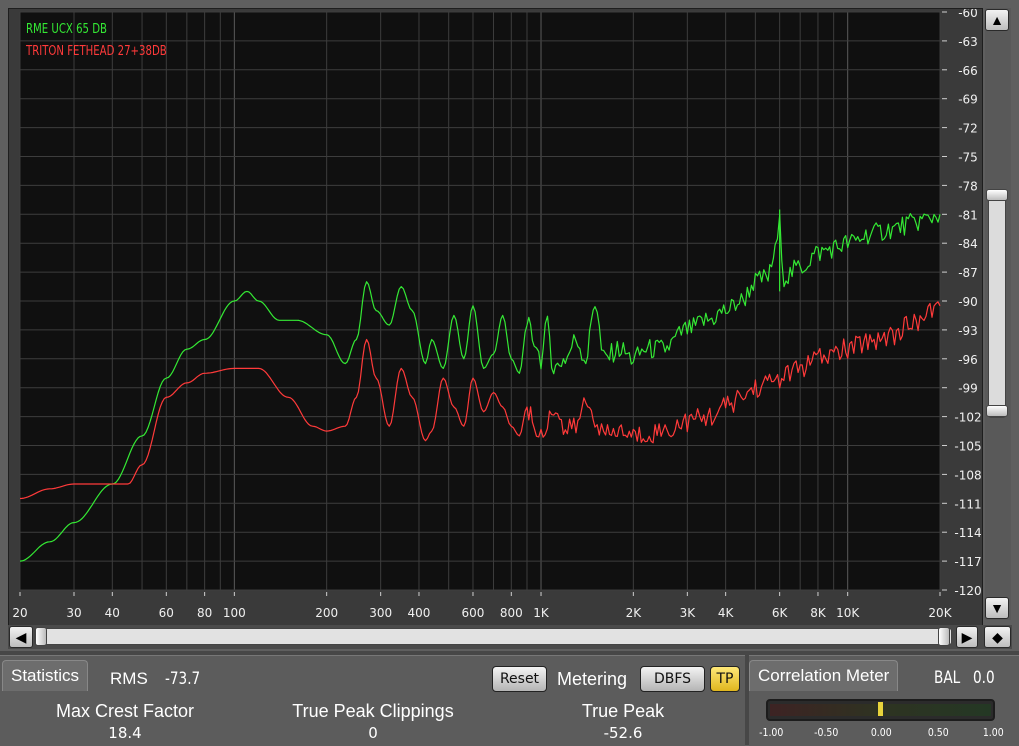 Image resolution: width=1019 pixels, height=746 pixels. What do you see at coordinates (96, 51) in the screenshot?
I see `legend-triton-fethead: TRITON FETHEAD 27+38DB` at bounding box center [96, 51].